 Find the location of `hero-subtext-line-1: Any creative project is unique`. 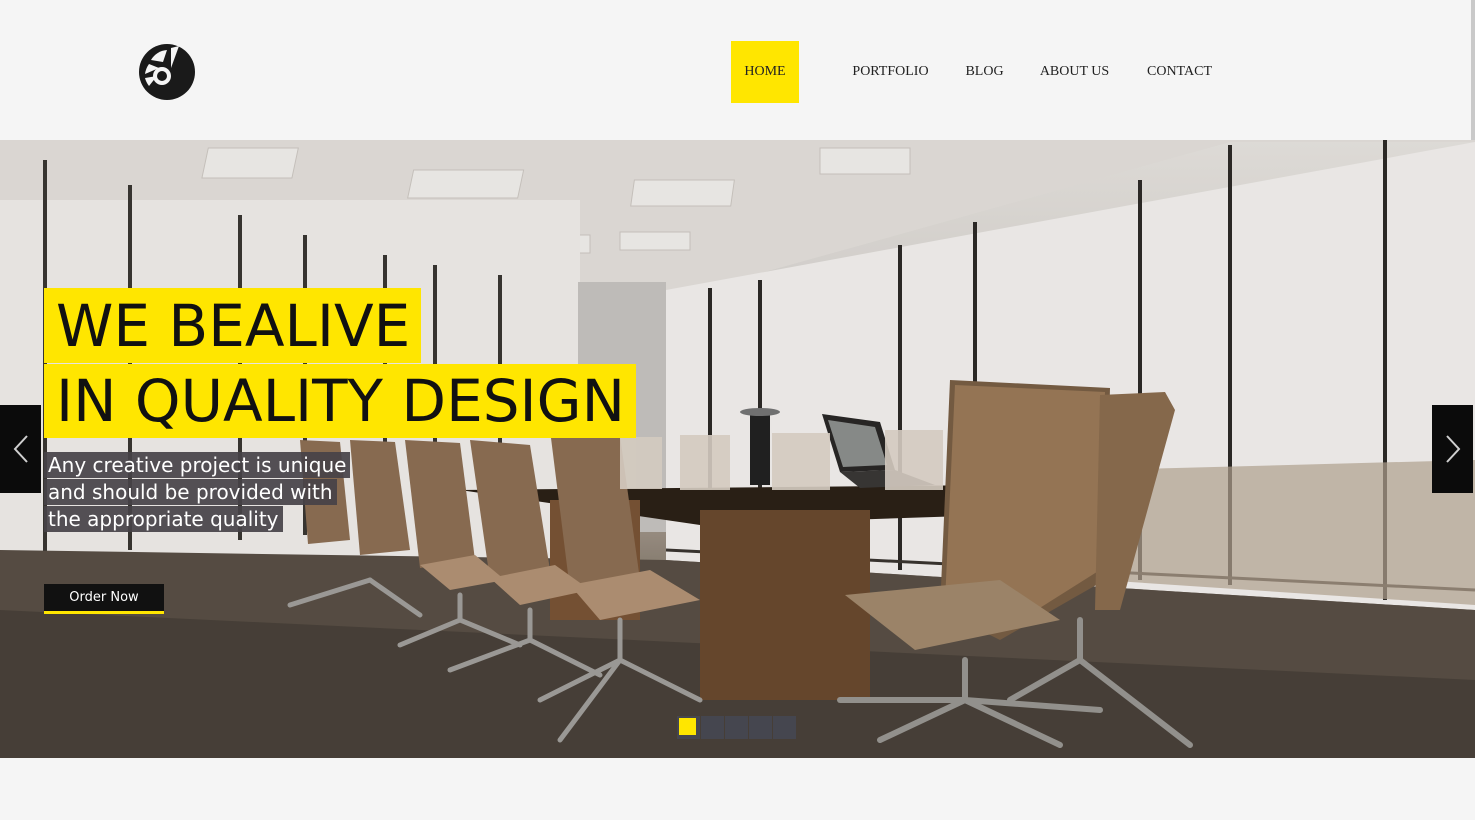

hero-subtext-line-1: Any creative project is unique is located at coordinates (197, 465).